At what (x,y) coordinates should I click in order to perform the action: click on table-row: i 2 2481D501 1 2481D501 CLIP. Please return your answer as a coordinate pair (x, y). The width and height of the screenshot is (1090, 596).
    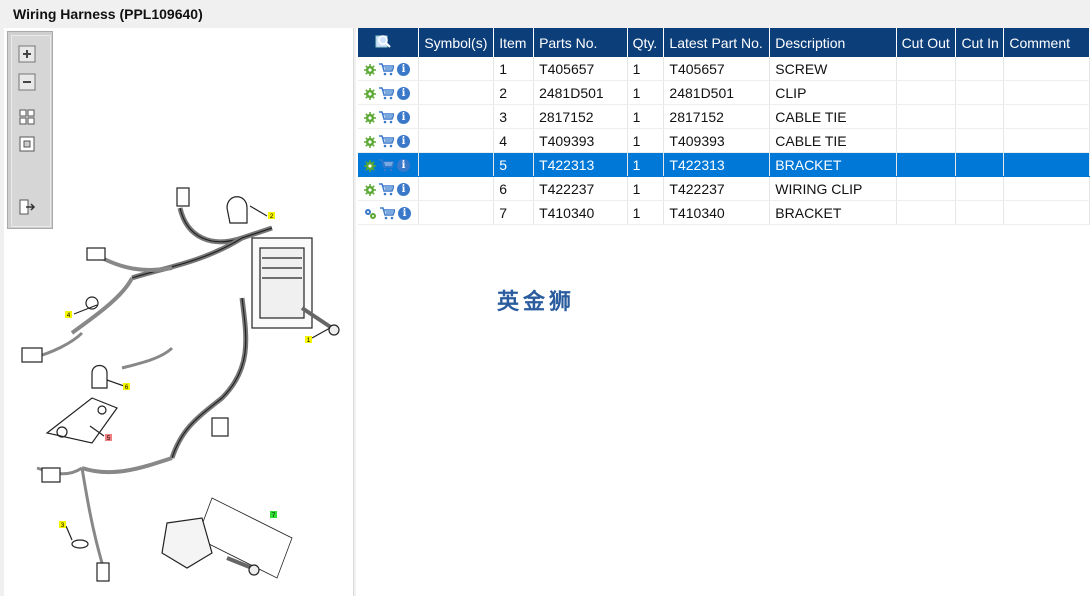
    Looking at the image, I should click on (724, 92).